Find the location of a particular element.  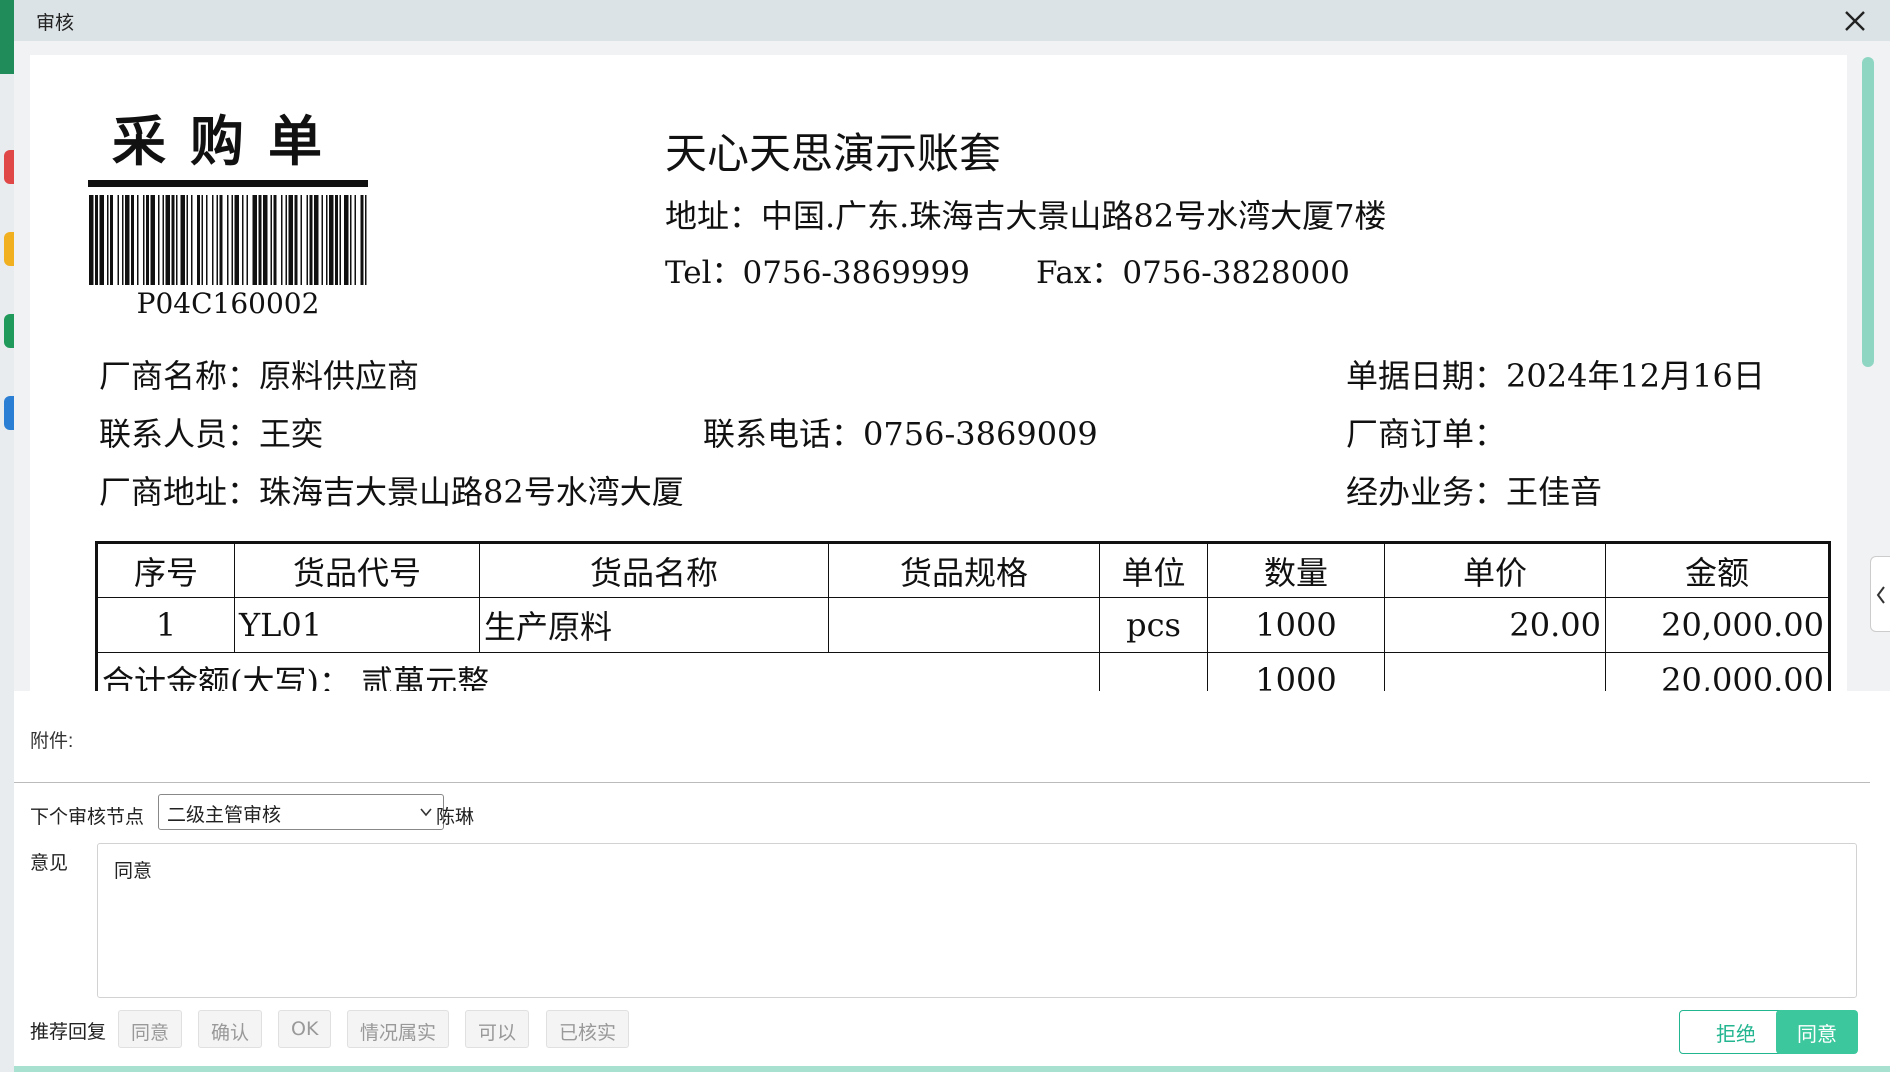

cell-amount: 20,000.00 is located at coordinates (1717, 625).